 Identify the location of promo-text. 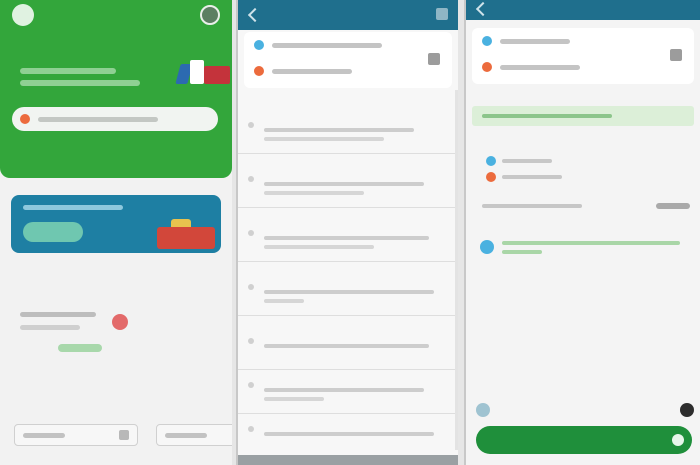
(73, 207).